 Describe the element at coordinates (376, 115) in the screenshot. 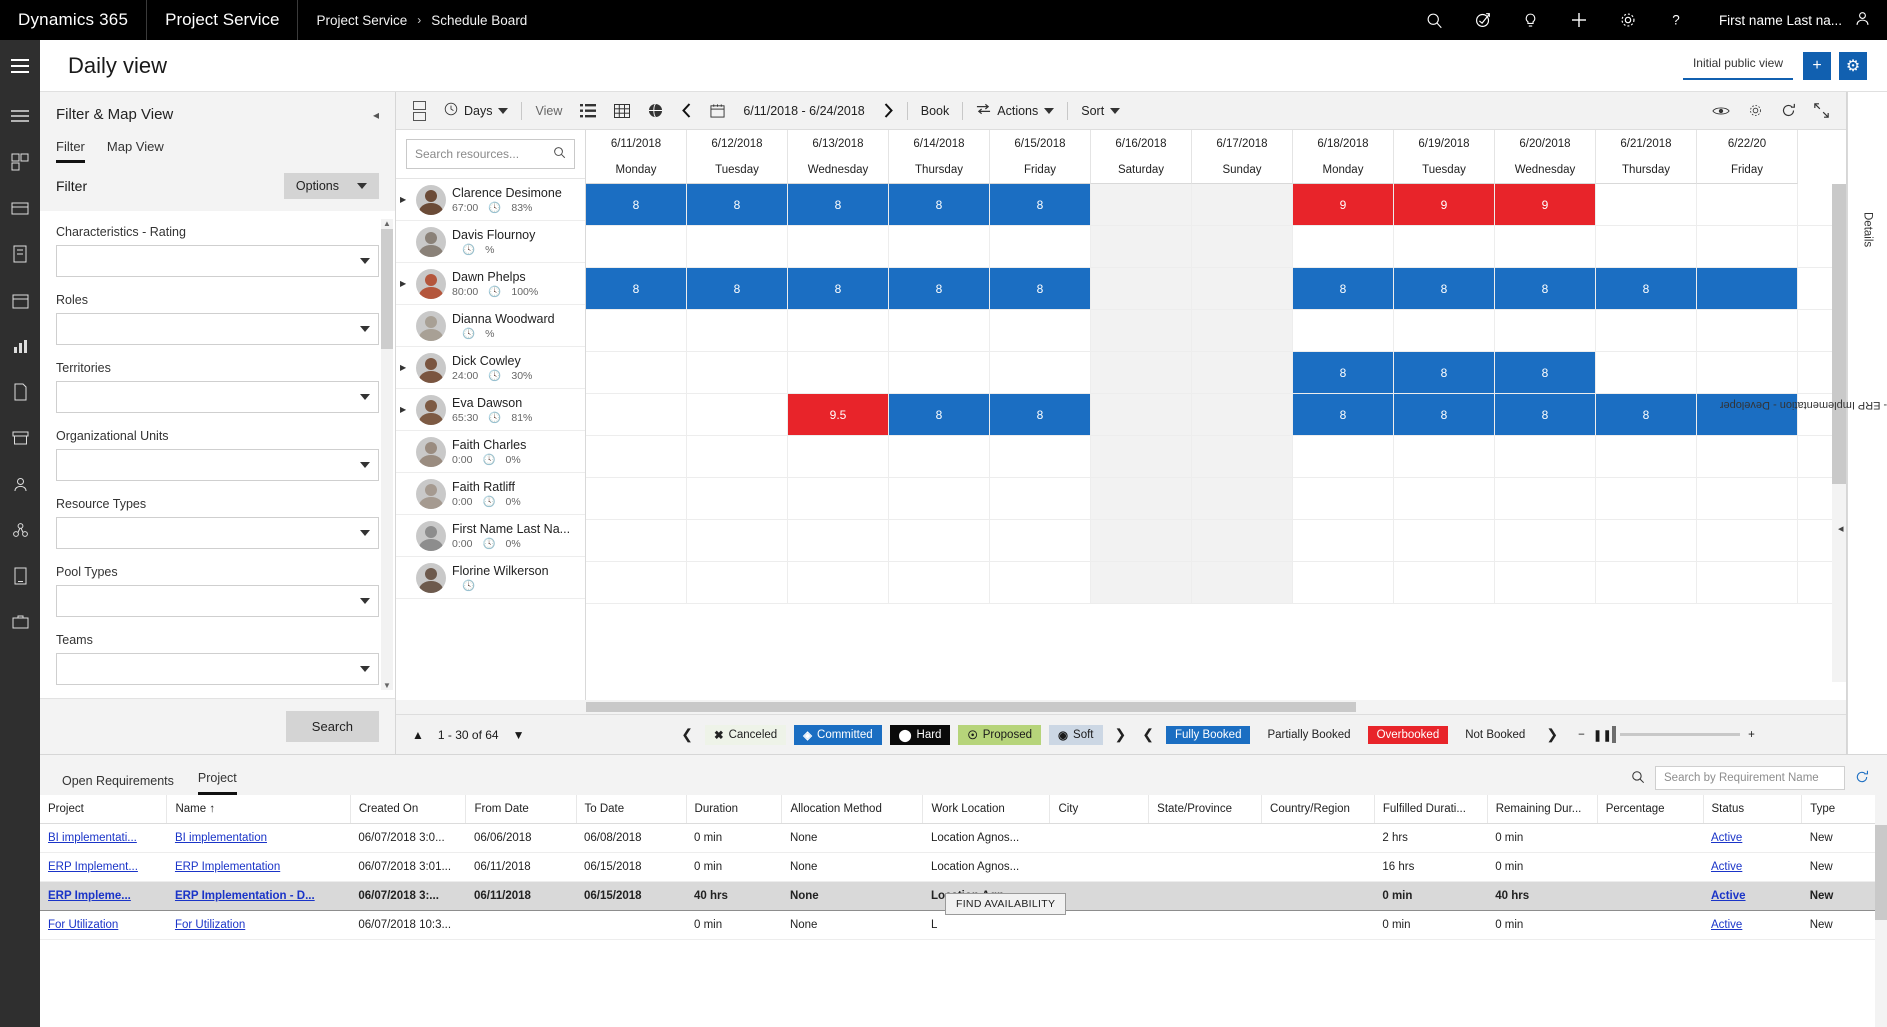

I see `chevron-left-icon: ◂` at that location.